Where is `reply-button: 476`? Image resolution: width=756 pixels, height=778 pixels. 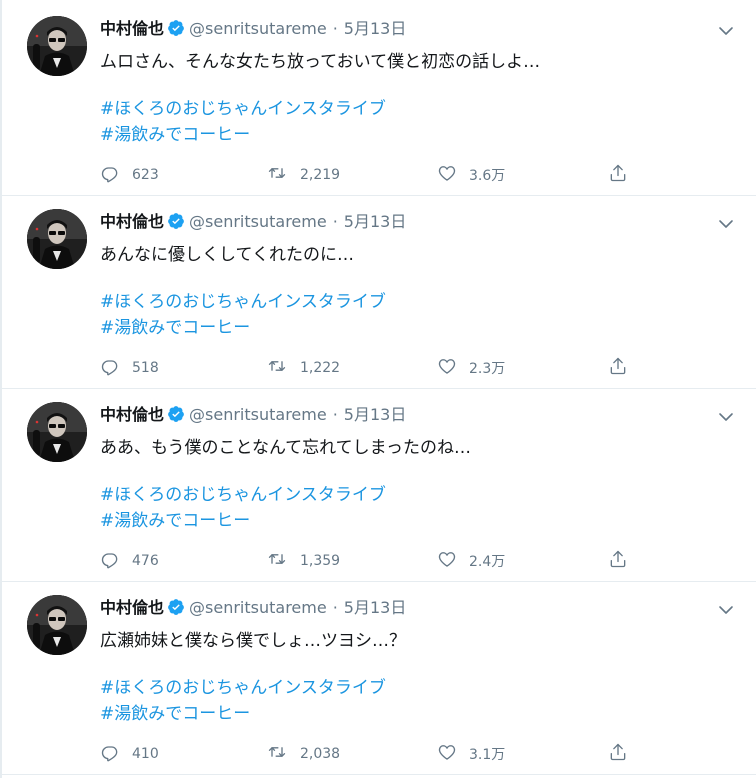 reply-button: 476 is located at coordinates (129, 561).